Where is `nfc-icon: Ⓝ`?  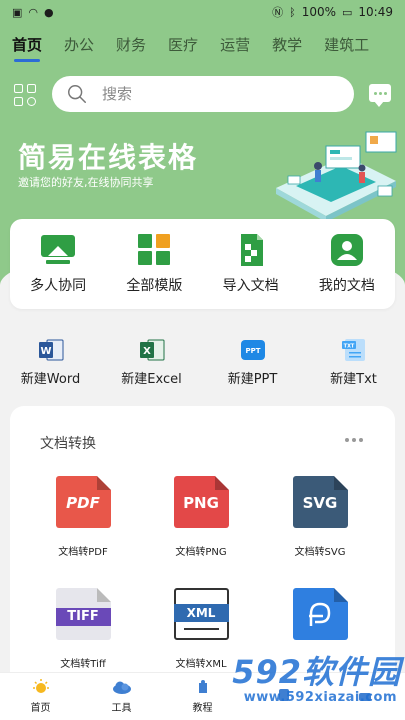 nfc-icon: Ⓝ is located at coordinates (278, 12).